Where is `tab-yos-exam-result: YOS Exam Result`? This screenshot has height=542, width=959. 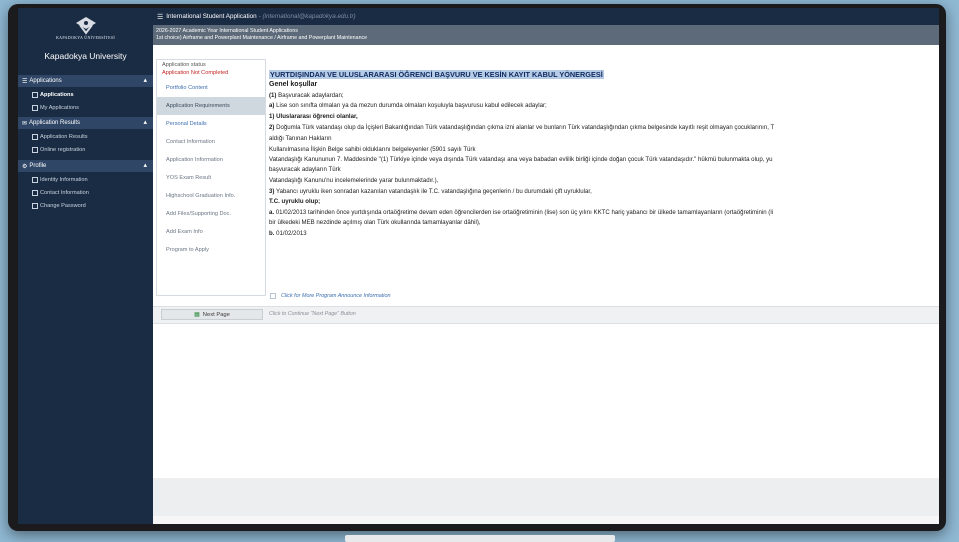
tab-yos-exam-result: YOS Exam Result is located at coordinates (211, 178).